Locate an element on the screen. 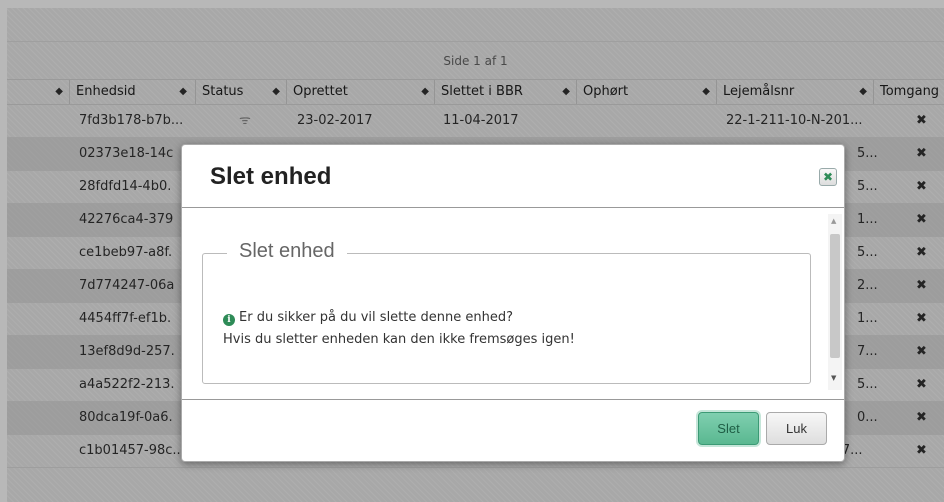 Image resolution: width=944 pixels, height=502 pixels. dialog-scrollbar: ▲ ▼ is located at coordinates (835, 302).